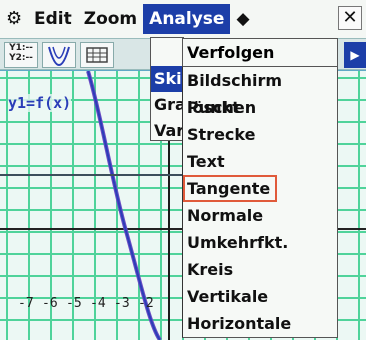 The image size is (366, 340). I want to click on menu-bar: ⚙ Edit Zoom Analyse ◆ ✕, so click(183, 19).